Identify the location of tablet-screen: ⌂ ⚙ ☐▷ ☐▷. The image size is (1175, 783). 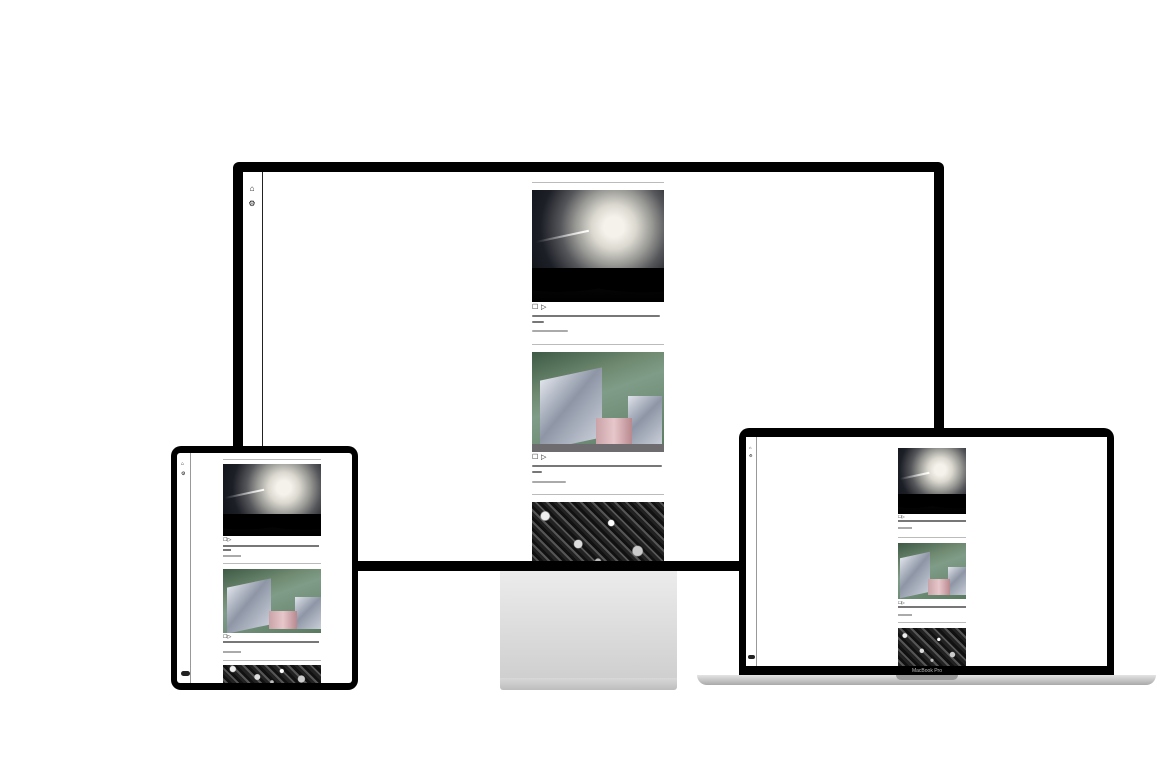
(264, 568).